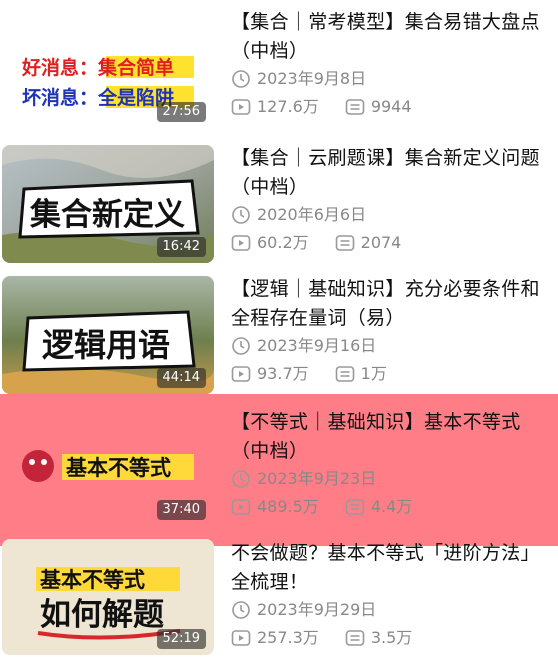 The image size is (558, 665). I want to click on video-stats-row: 257.3万 3.5万, so click(390, 638).